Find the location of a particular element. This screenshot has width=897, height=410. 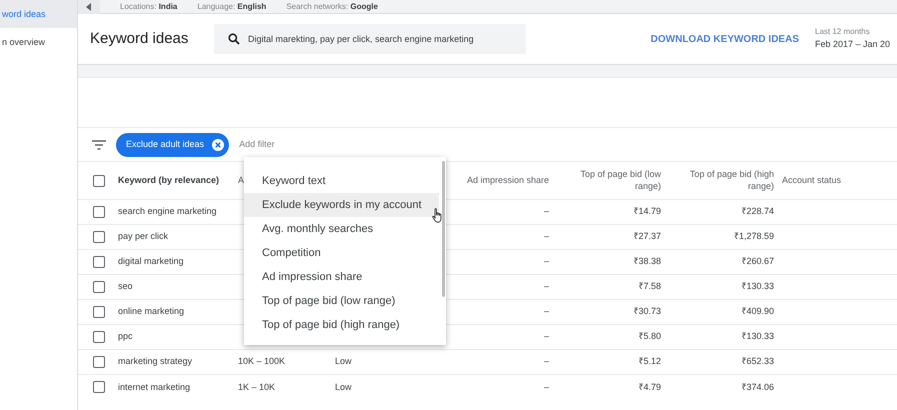

scrollbar is located at coordinates (443, 229).